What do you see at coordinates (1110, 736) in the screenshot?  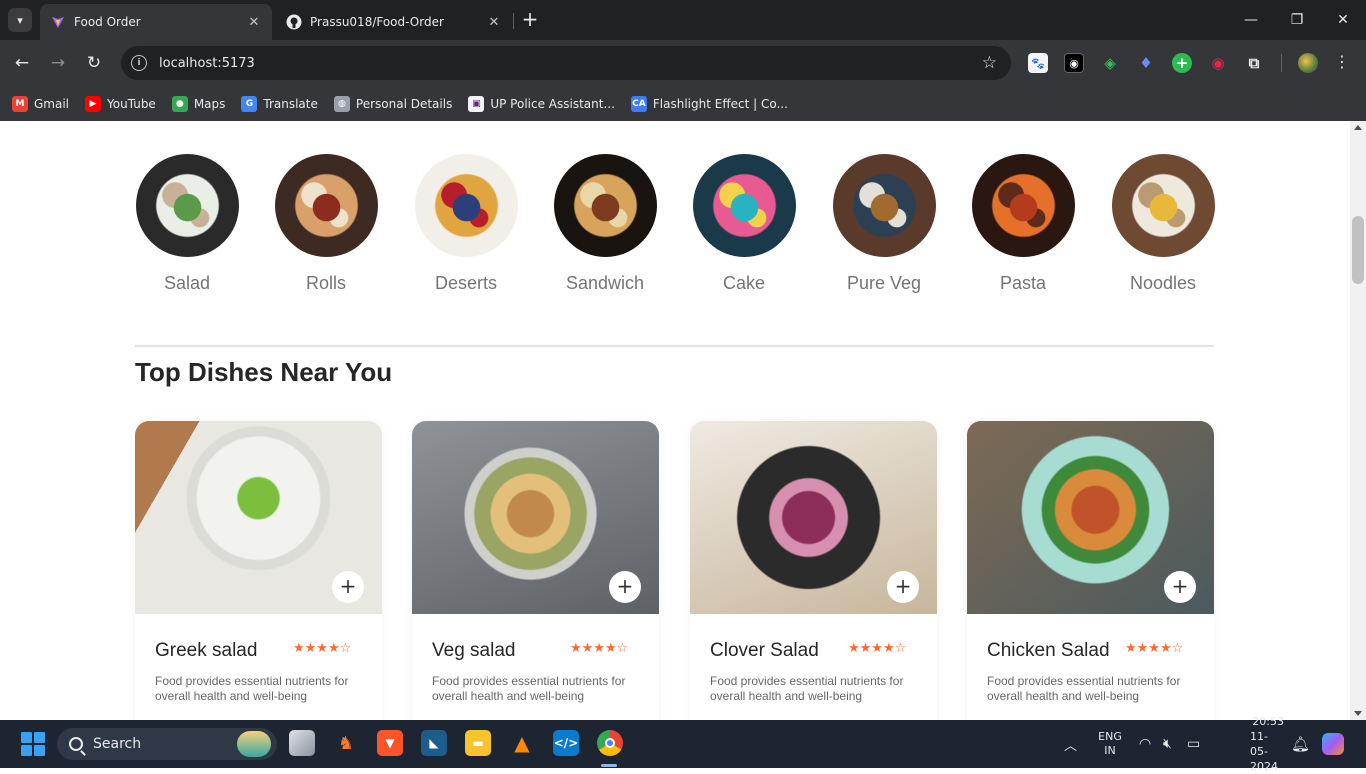 I see `language-line1: ENG` at bounding box center [1110, 736].